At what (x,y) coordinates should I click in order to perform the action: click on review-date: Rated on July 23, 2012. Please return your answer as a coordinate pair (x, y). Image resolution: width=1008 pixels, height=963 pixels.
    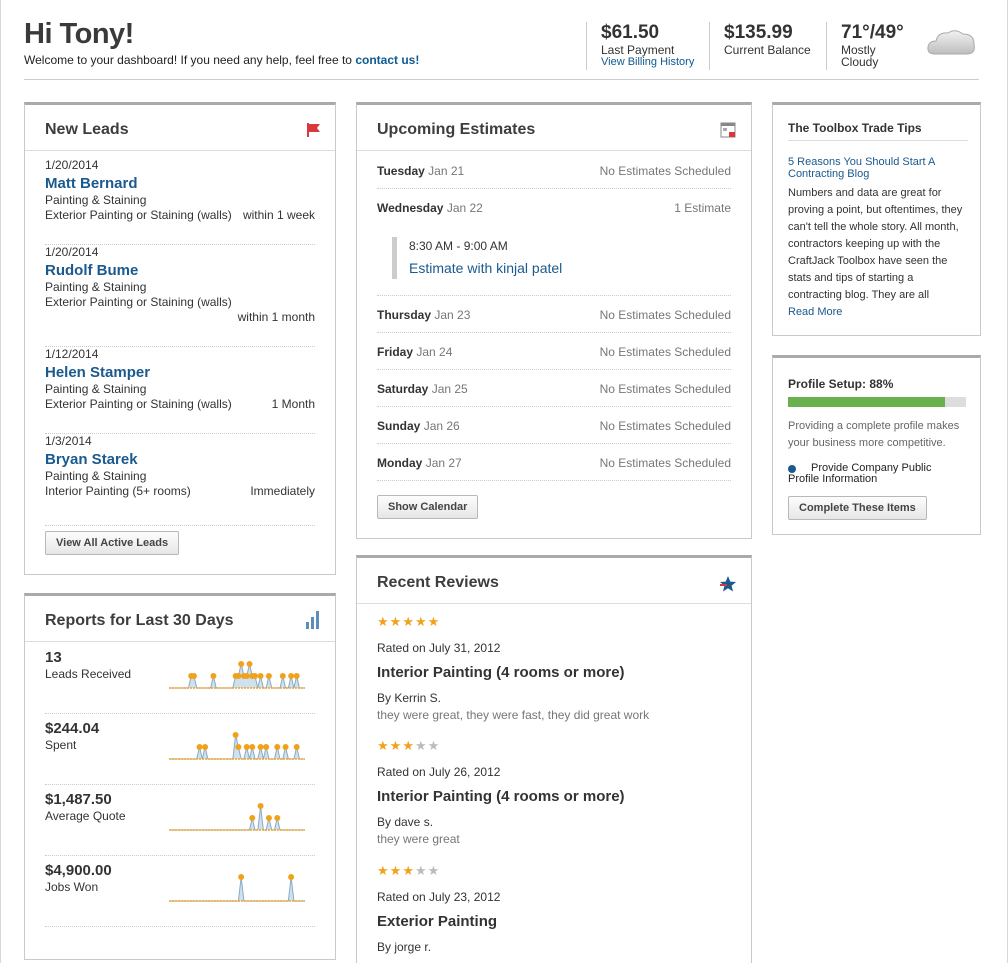
    Looking at the image, I should click on (439, 897).